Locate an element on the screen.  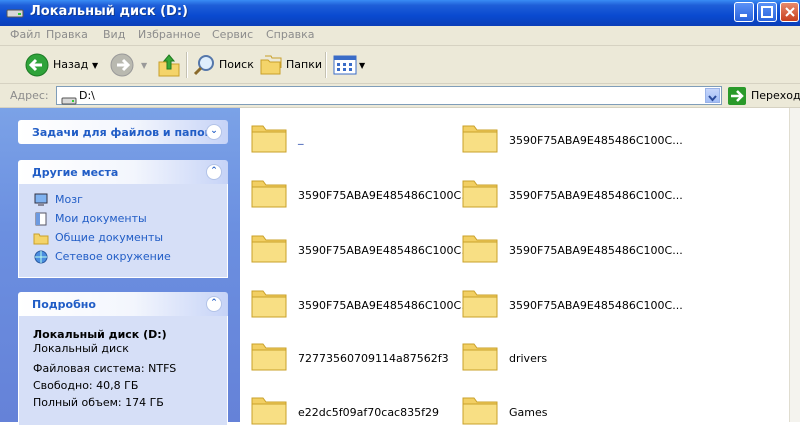
folder-name: drivers is located at coordinates (528, 358).